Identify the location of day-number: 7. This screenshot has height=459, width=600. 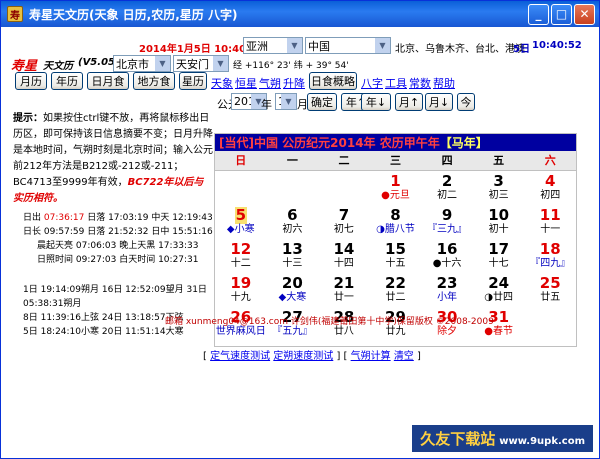
(344, 215).